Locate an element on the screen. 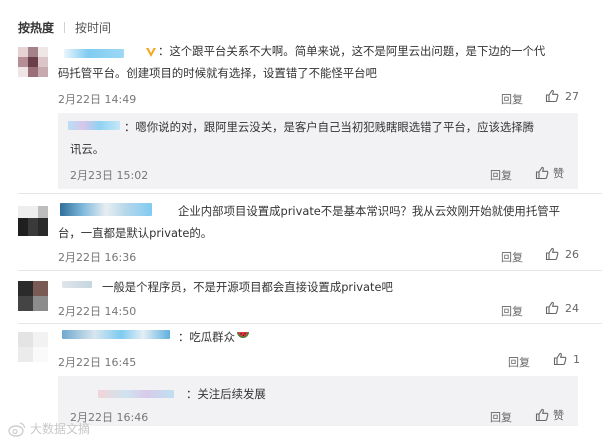 The image size is (602, 443). comment-timestamp: 2月22日 14:49 is located at coordinates (97, 99).